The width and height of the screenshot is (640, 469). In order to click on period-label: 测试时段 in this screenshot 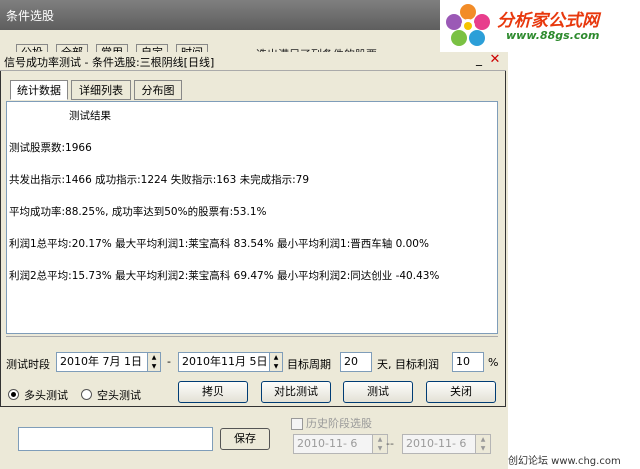, I will do `click(28, 364)`.